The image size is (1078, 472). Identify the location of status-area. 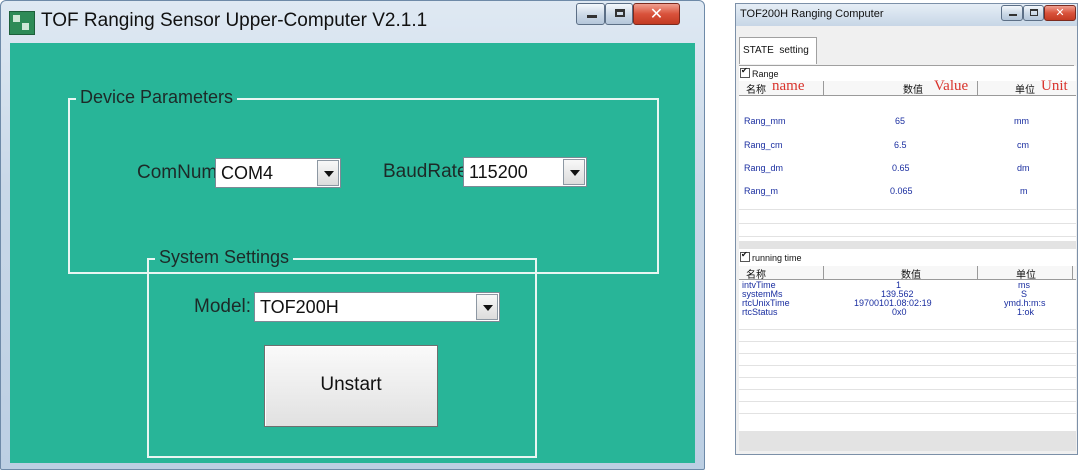
(907, 441).